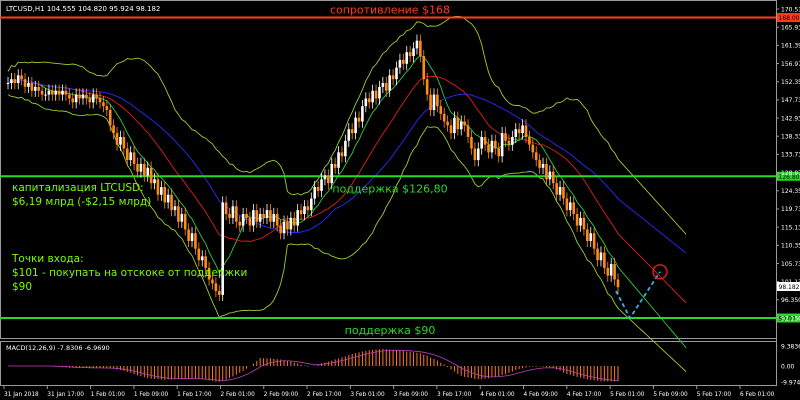 The height and width of the screenshot is (400, 800). What do you see at coordinates (22, 287) in the screenshot?
I see `entry-level-2: $90` at bounding box center [22, 287].